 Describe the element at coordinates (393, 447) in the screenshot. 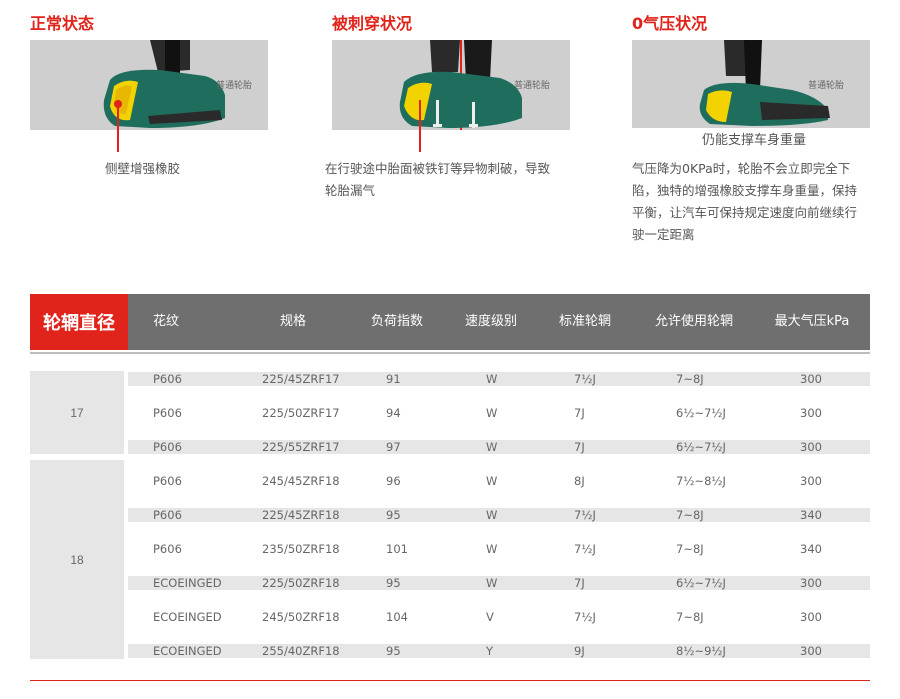

I see `cell-load-index: 97` at that location.